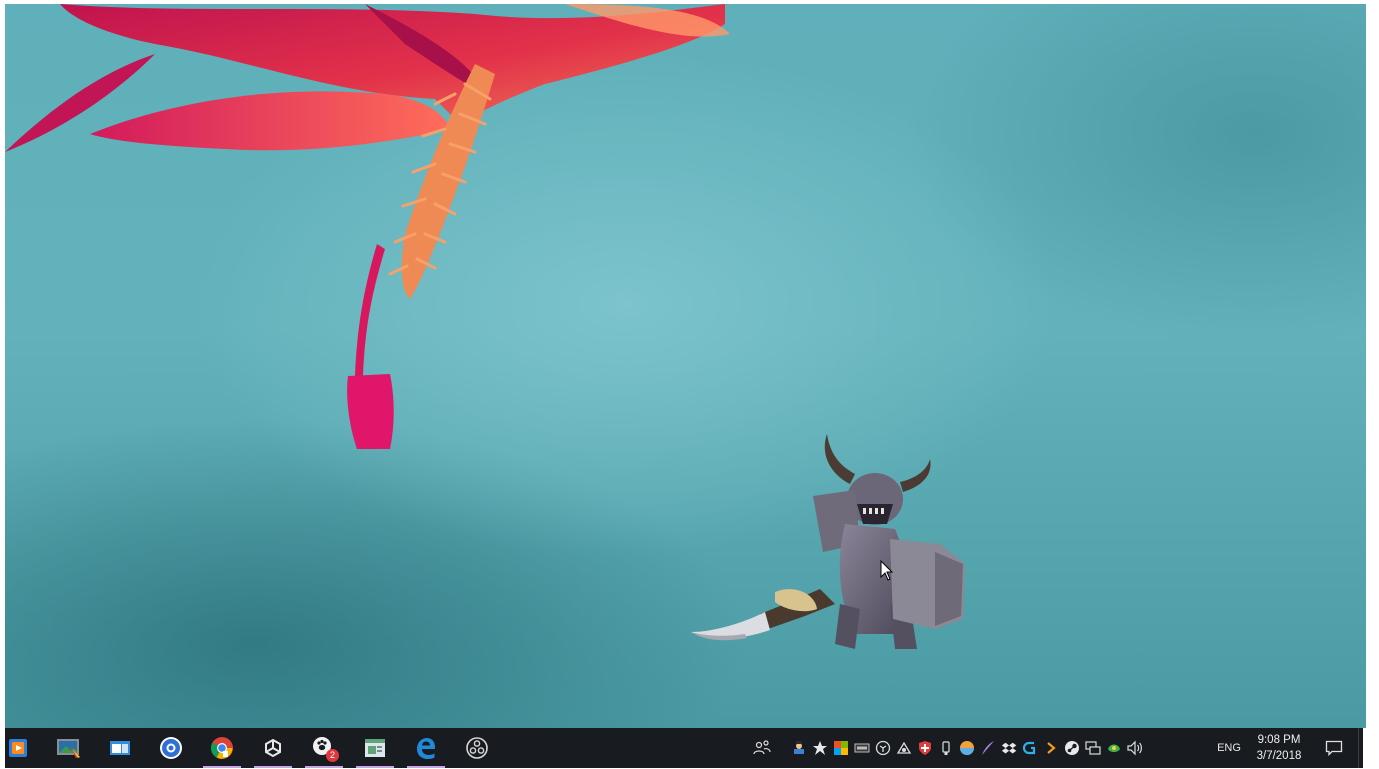 The width and height of the screenshot is (1379, 769). I want to click on taskbar-app-chrome, so click(222, 748).